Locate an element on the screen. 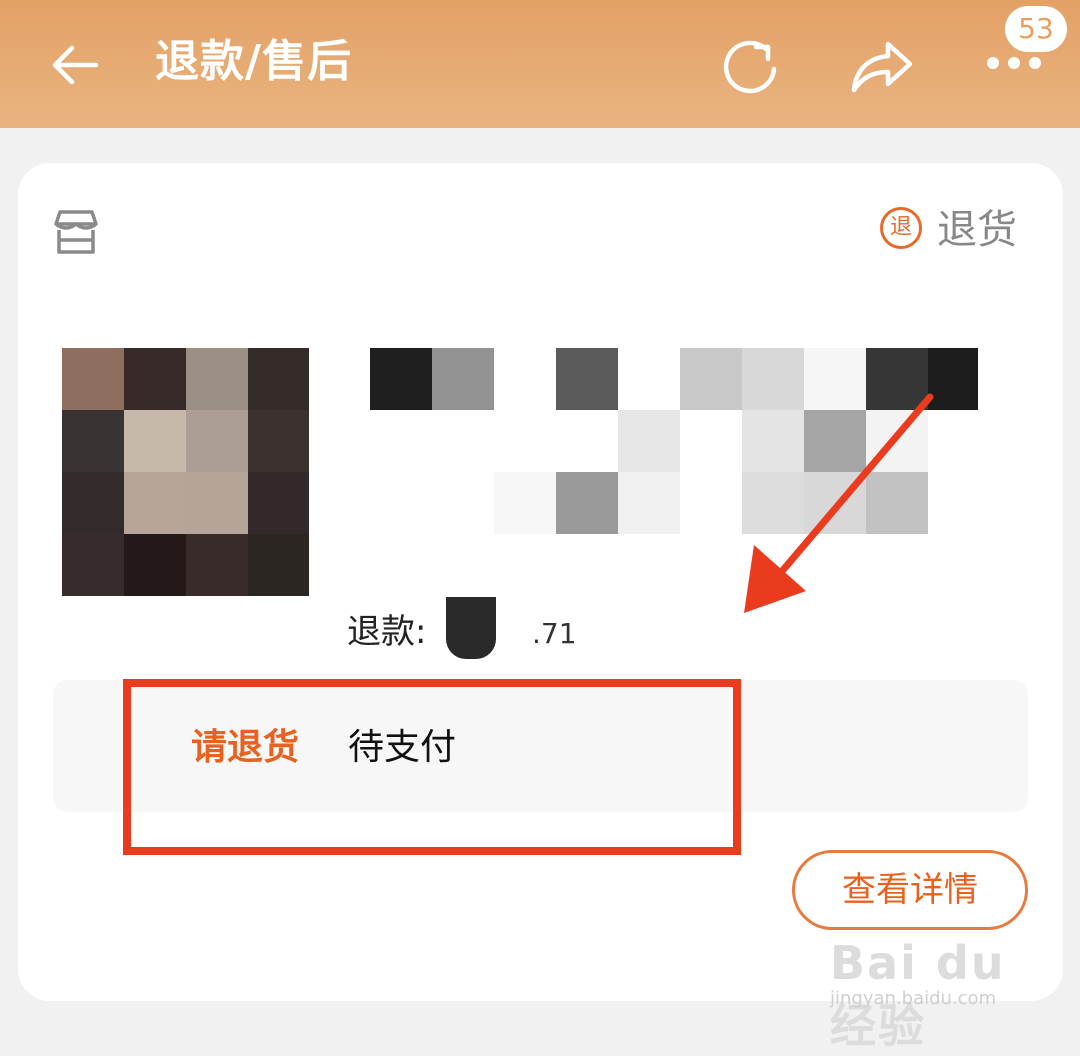 Image resolution: width=1080 pixels, height=1056 pixels. arrow-left-icon is located at coordinates (75, 65).